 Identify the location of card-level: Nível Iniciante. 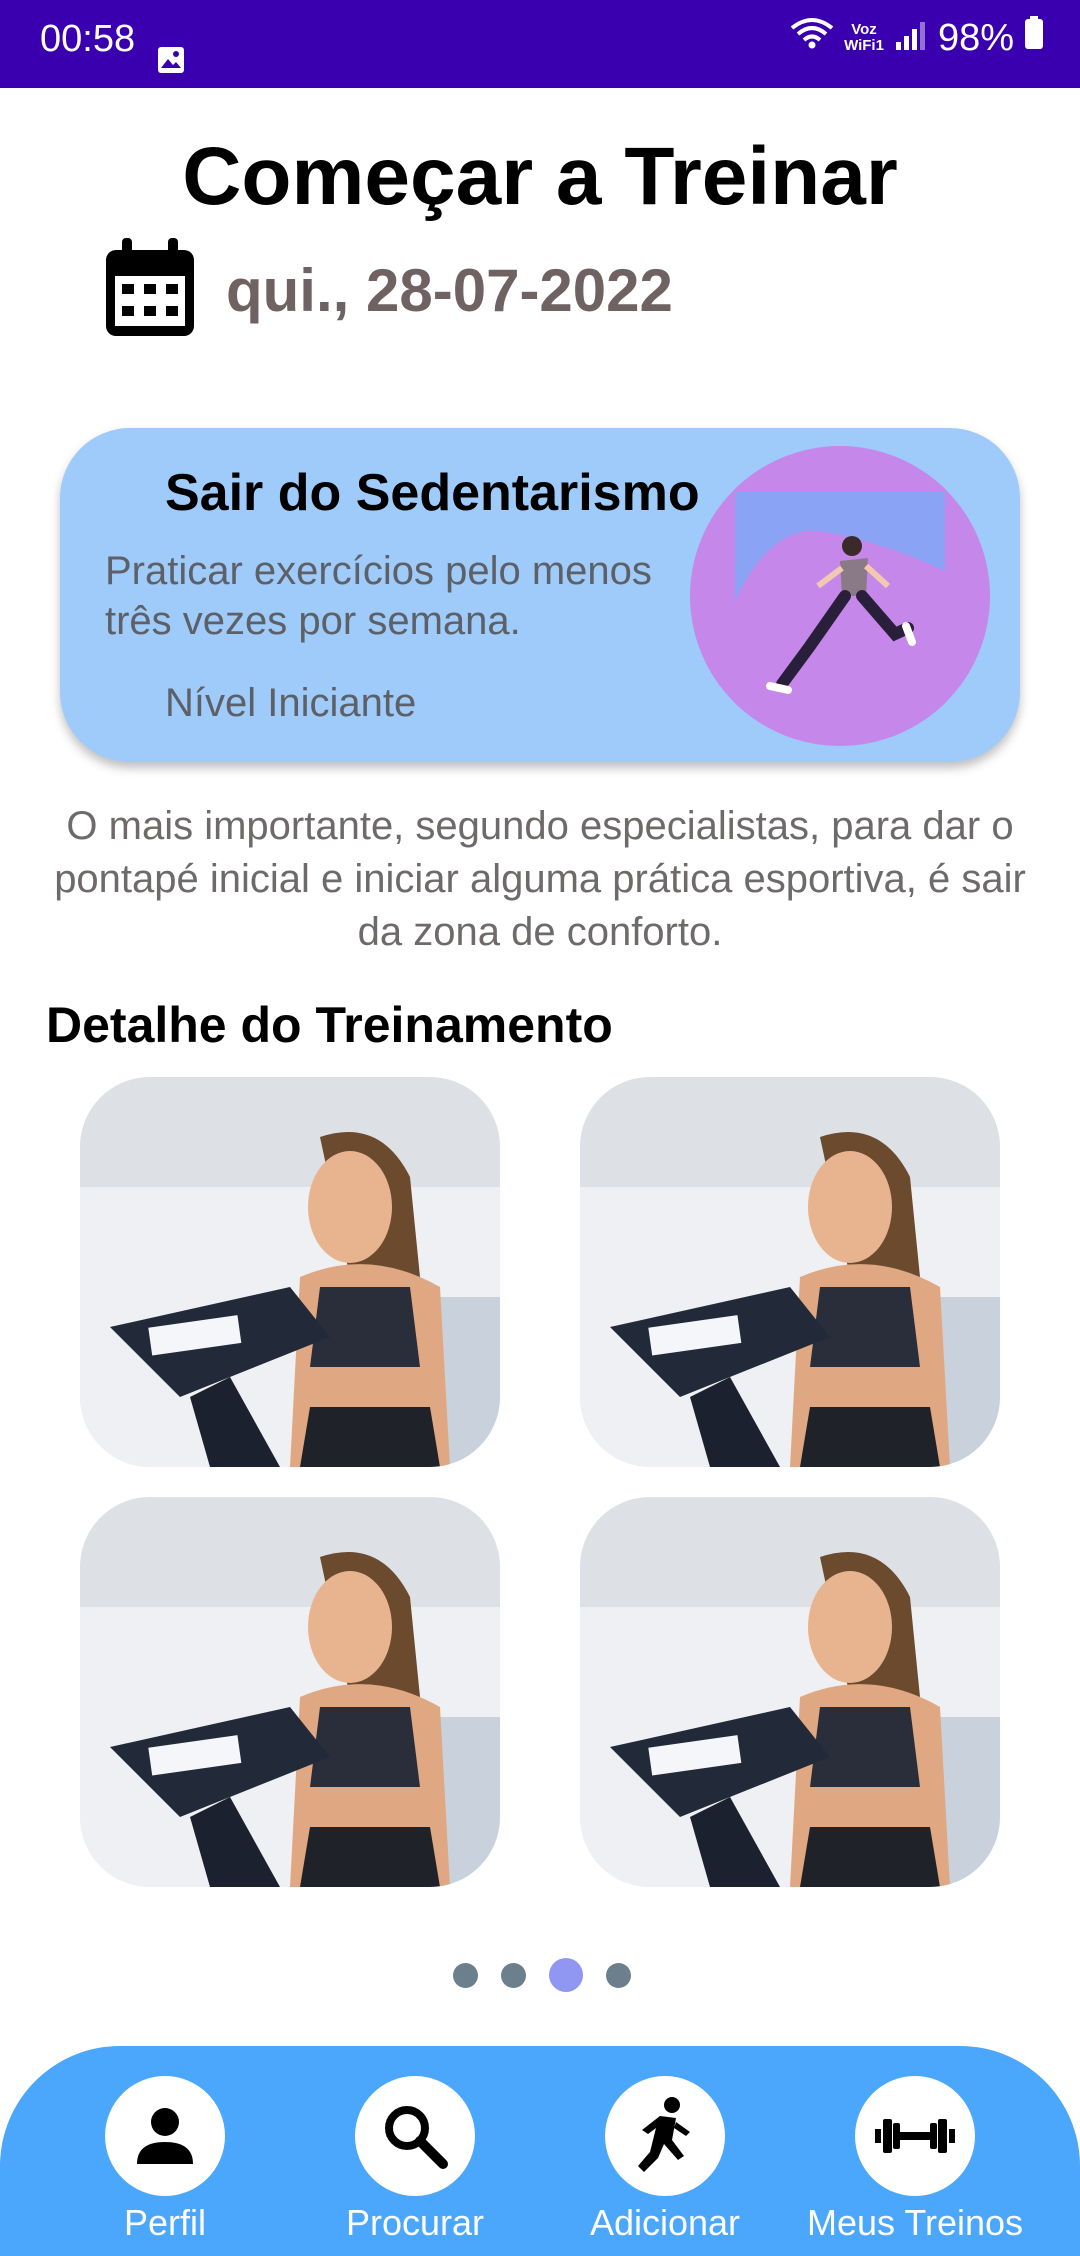
(291, 703).